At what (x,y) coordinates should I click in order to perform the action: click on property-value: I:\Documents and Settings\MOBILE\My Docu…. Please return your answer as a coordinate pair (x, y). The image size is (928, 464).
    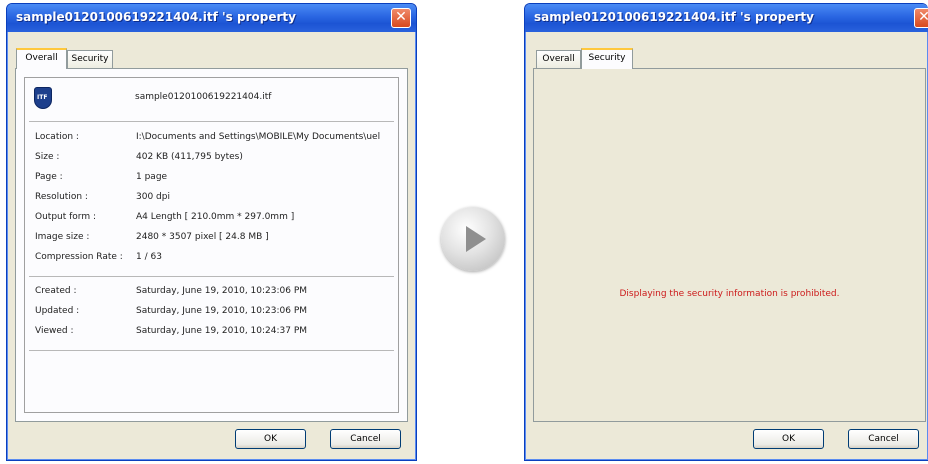
    Looking at the image, I should click on (258, 137).